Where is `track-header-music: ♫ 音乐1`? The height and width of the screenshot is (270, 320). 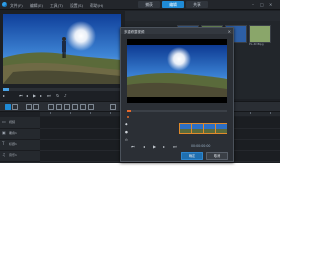
track-header-music: ♫ 音乐1 is located at coordinates (20, 156).